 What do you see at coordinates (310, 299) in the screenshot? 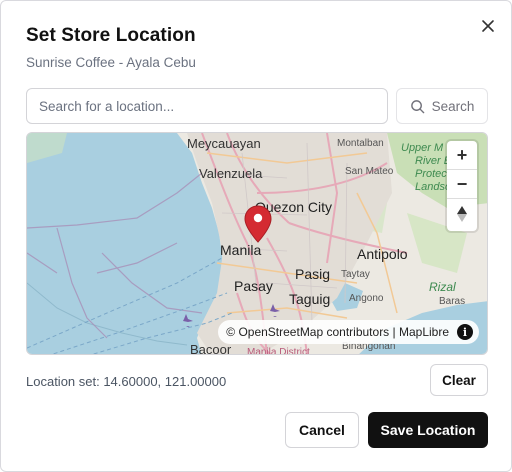
I see `map-label-taguig: Taguig` at bounding box center [310, 299].